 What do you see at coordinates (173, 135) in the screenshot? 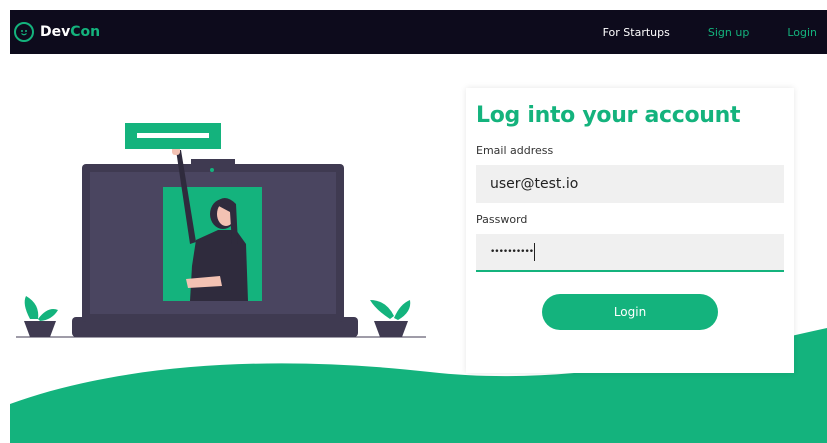
I see `raised-sign-stripe` at bounding box center [173, 135].